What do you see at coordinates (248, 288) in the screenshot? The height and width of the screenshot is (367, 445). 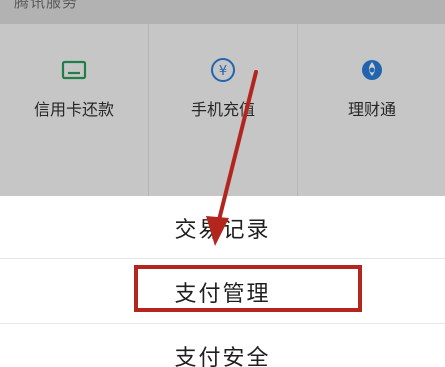 I see `highlight-box` at bounding box center [248, 288].